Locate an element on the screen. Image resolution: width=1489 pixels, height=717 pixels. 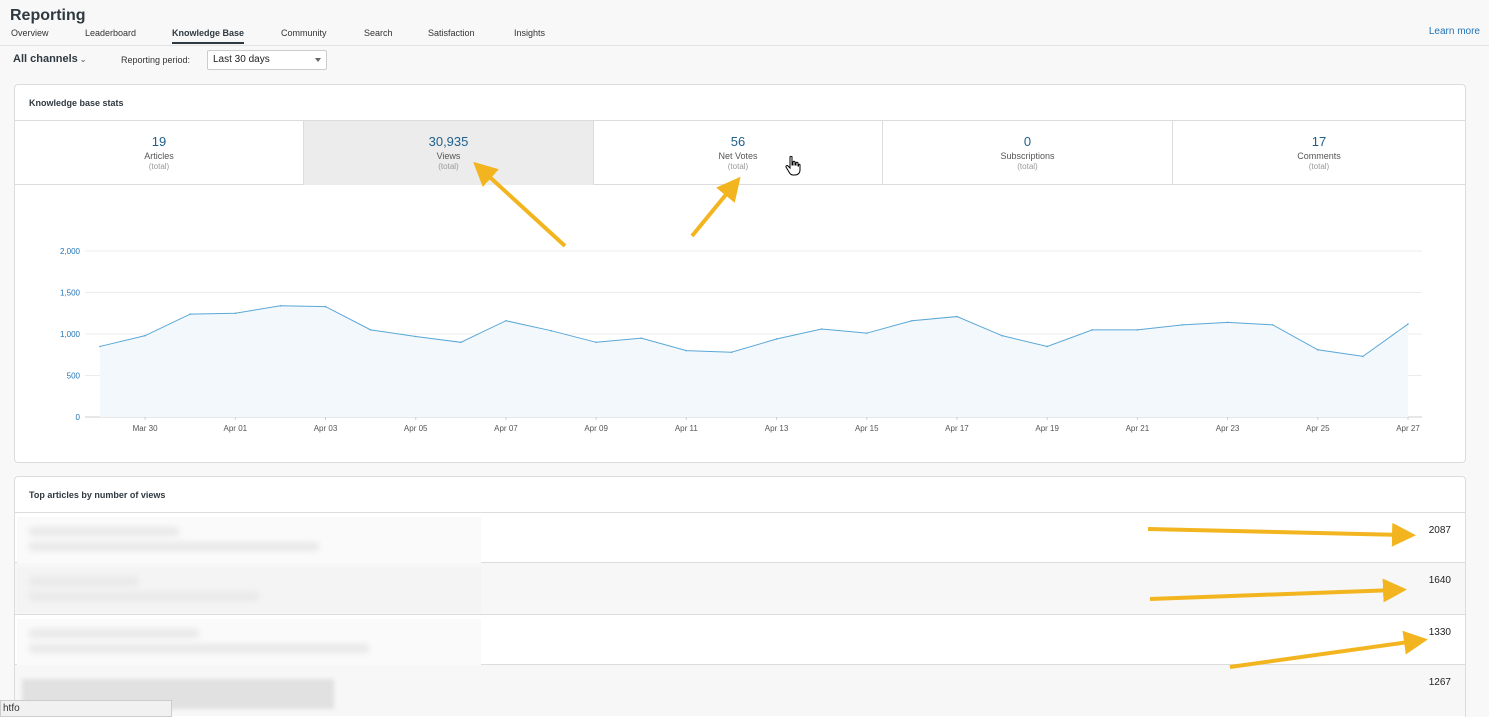
y-tick-label: 1,500 is located at coordinates (70, 293).